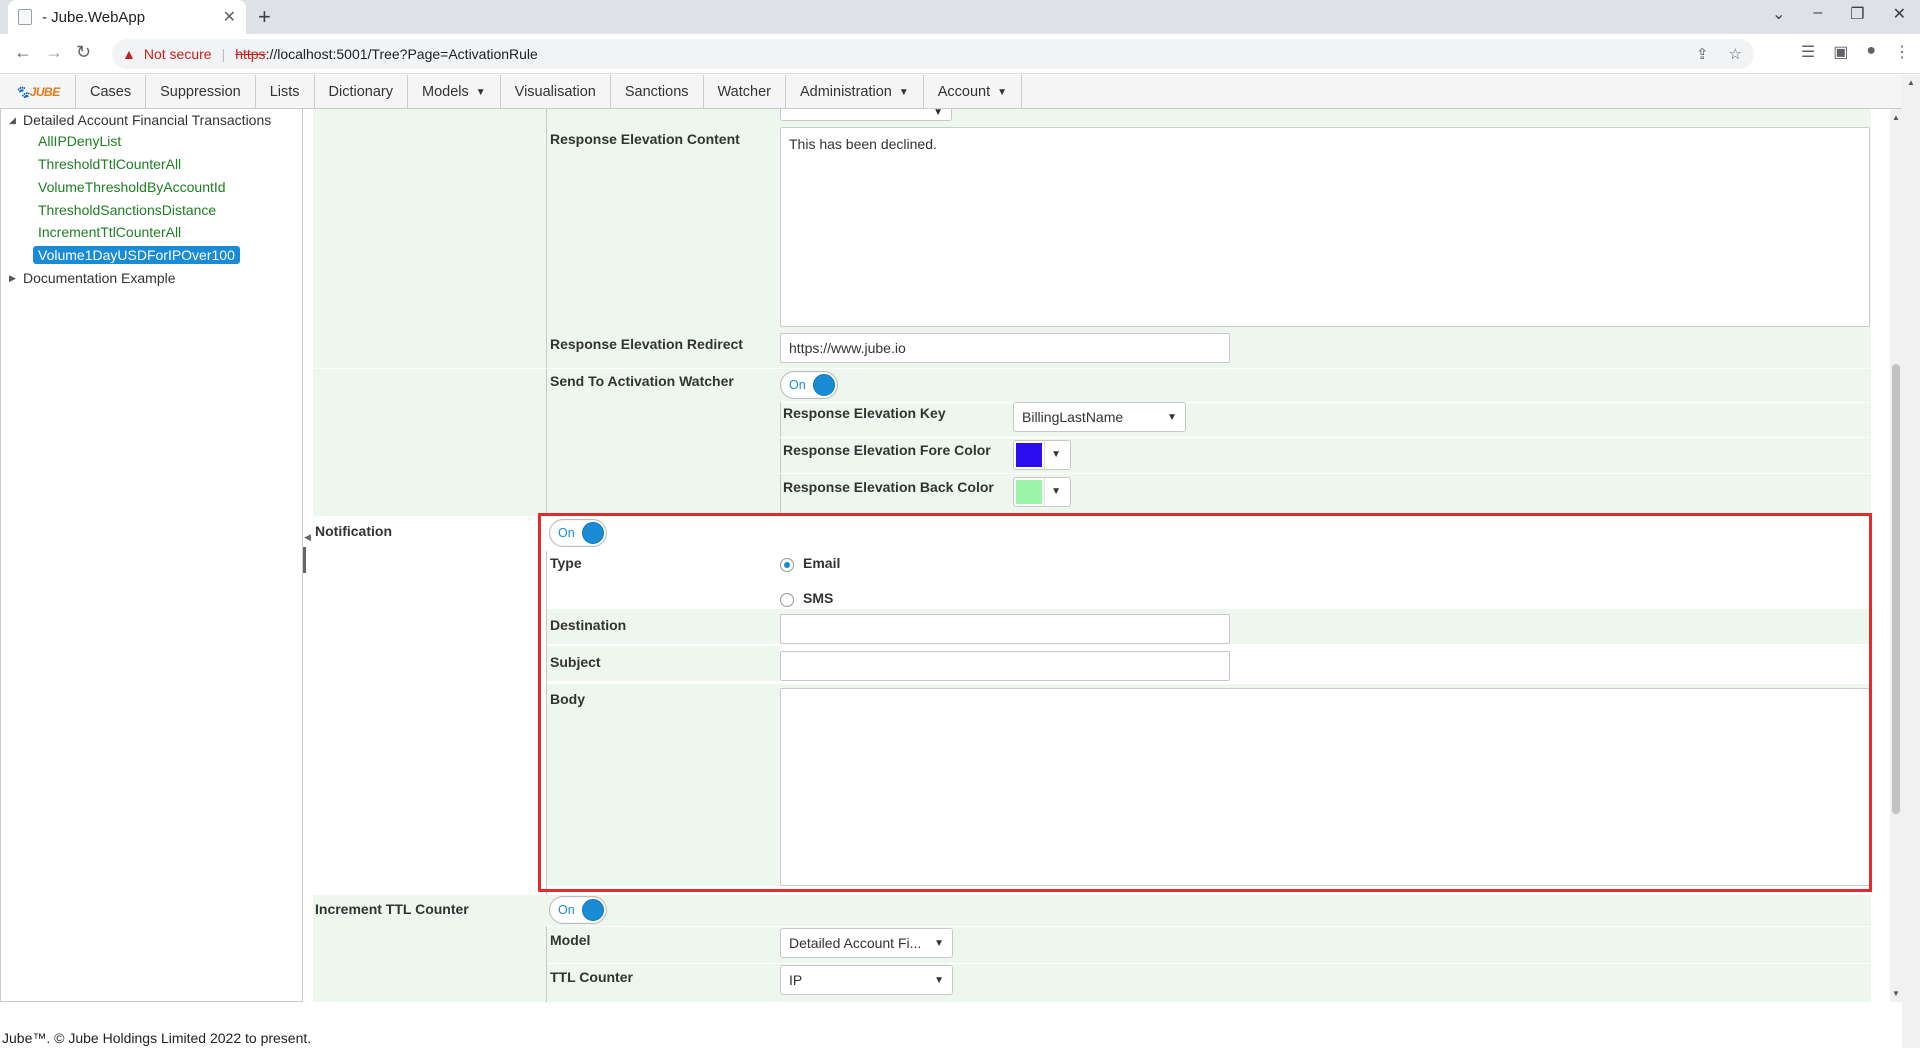 This screenshot has width=1920, height=1048. I want to click on nav-visualisation: Visualisation, so click(556, 92).